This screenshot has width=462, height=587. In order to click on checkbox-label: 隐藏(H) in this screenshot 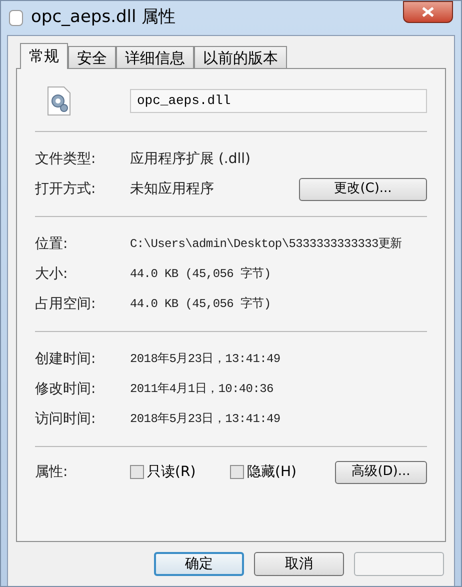, I will do `click(271, 472)`.